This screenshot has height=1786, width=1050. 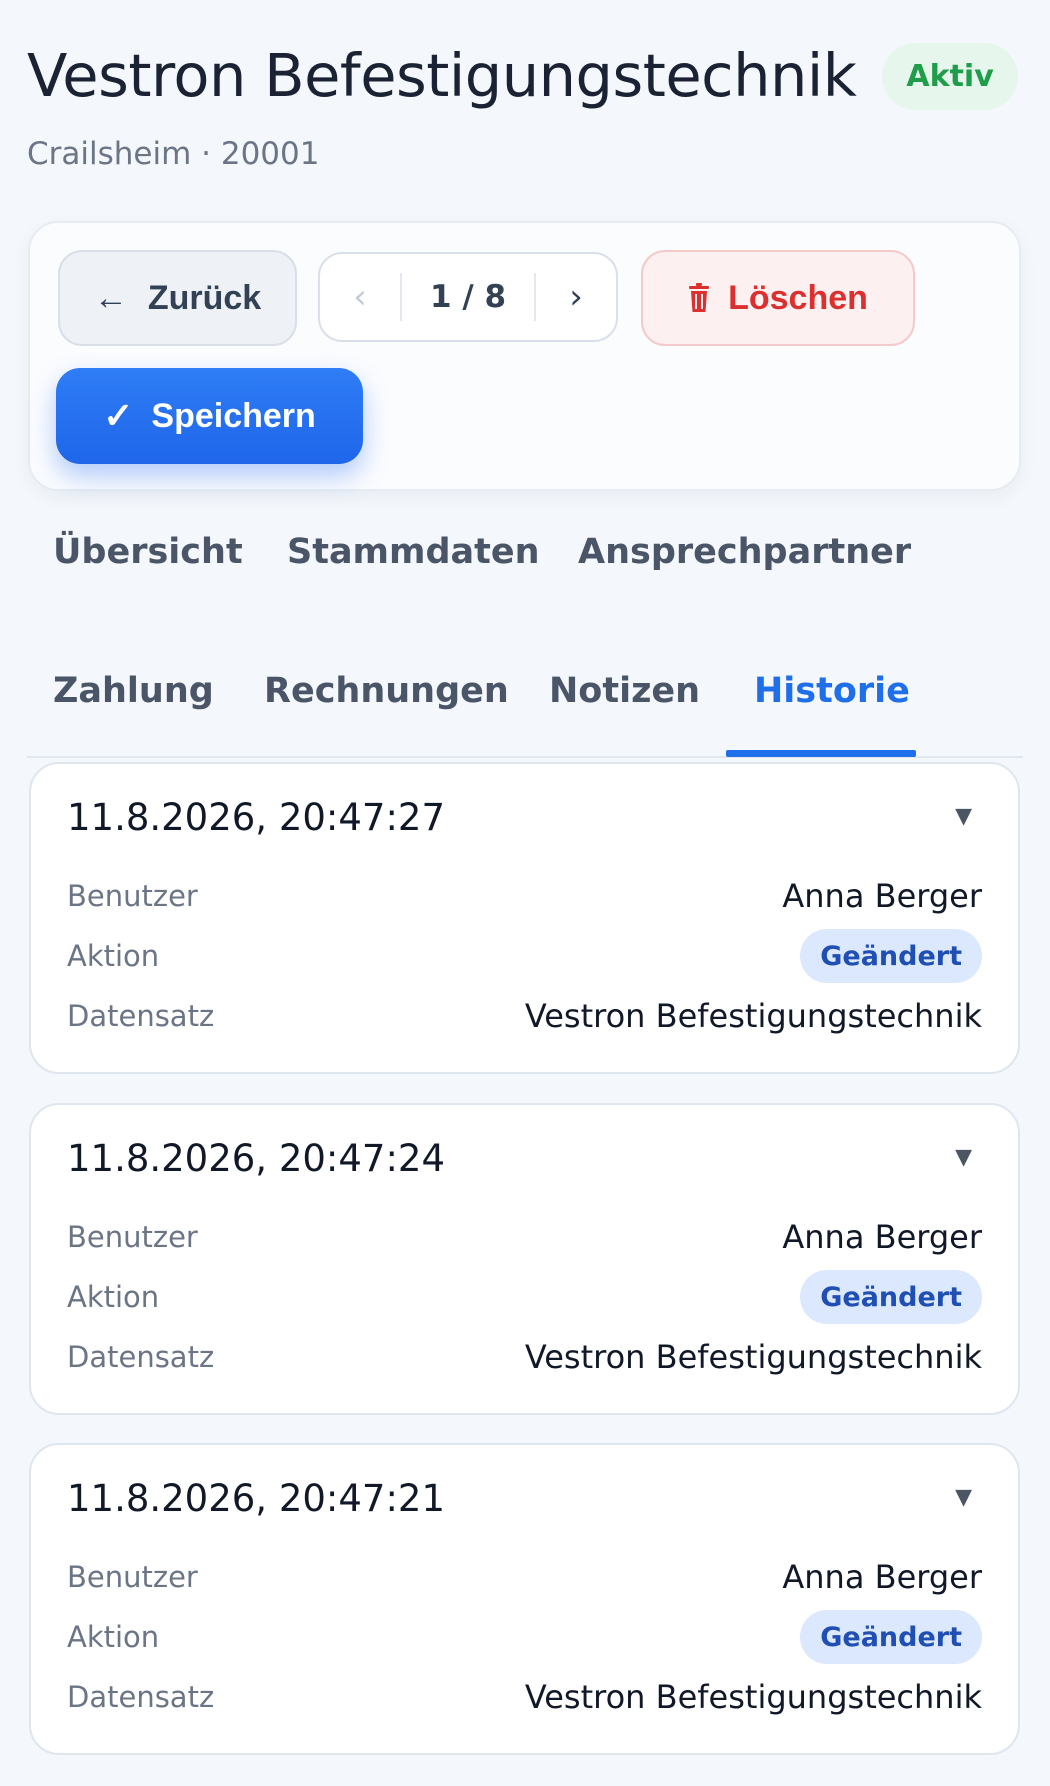 I want to click on tab-uebersicht: Übersicht, so click(x=148, y=552).